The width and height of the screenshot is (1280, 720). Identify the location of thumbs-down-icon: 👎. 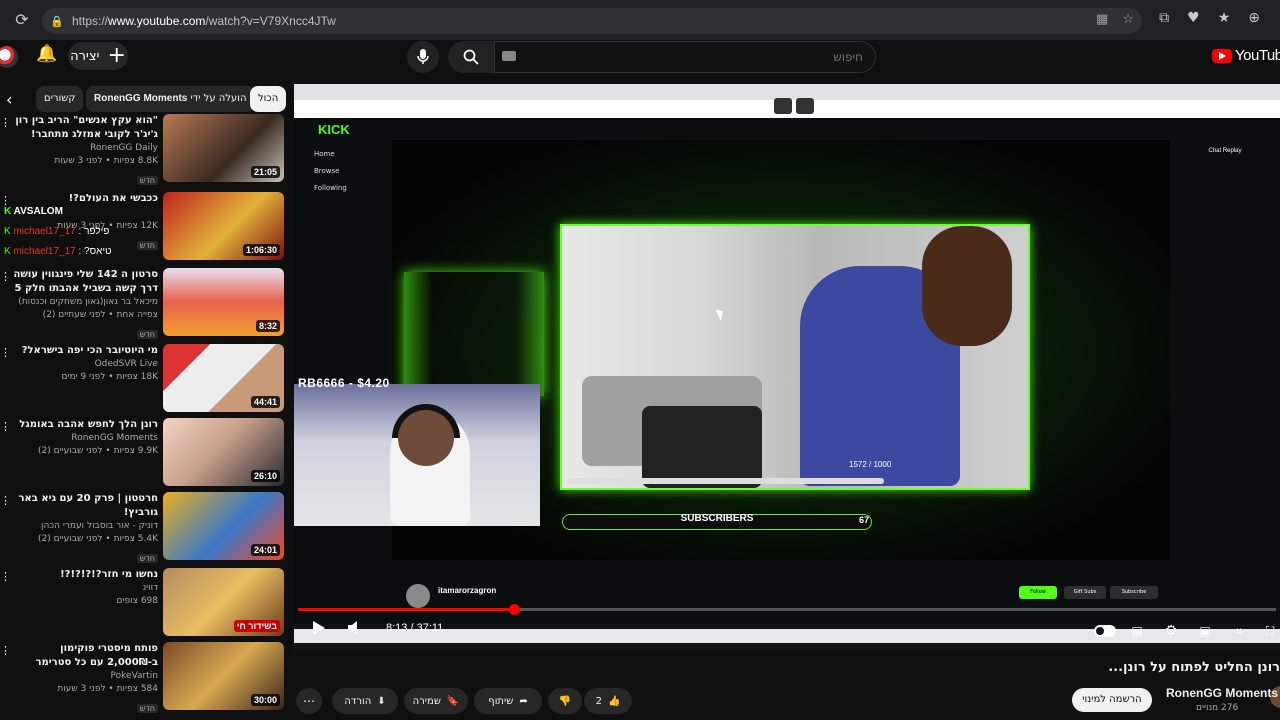
(565, 701).